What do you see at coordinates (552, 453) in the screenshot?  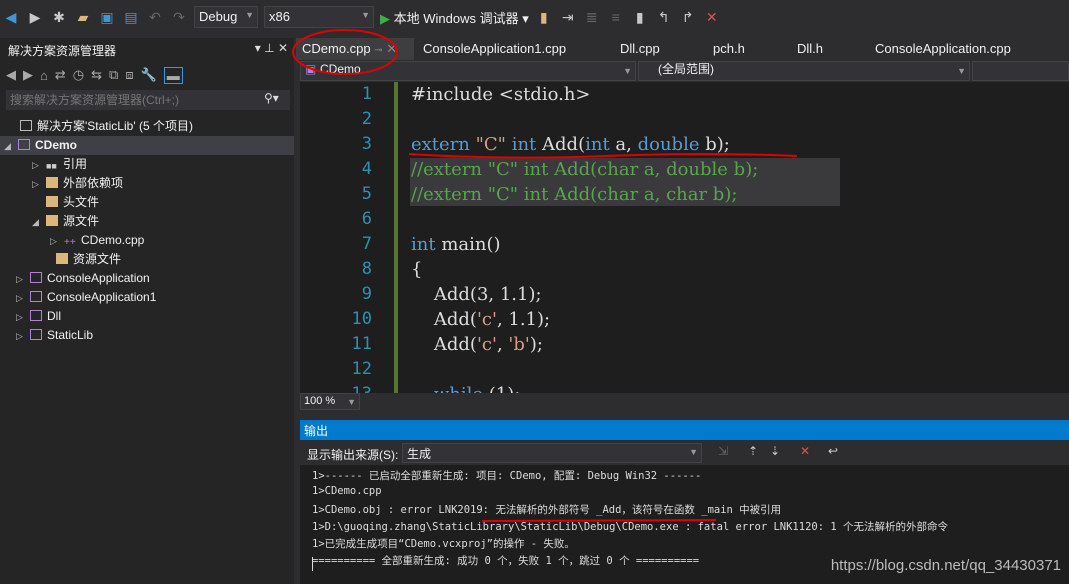 I see `output-source-select: 生成 ▼` at bounding box center [552, 453].